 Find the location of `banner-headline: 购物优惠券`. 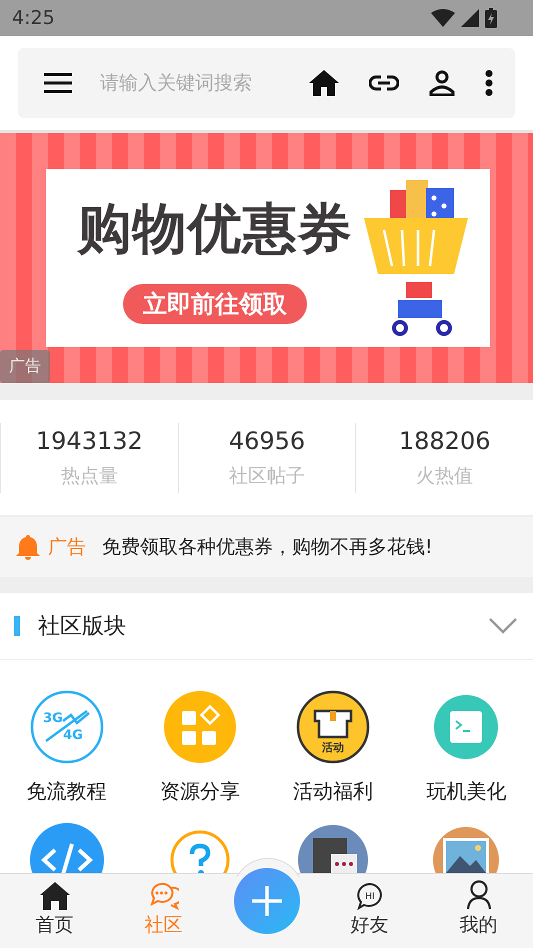

banner-headline: 购物优惠券 is located at coordinates (215, 229).